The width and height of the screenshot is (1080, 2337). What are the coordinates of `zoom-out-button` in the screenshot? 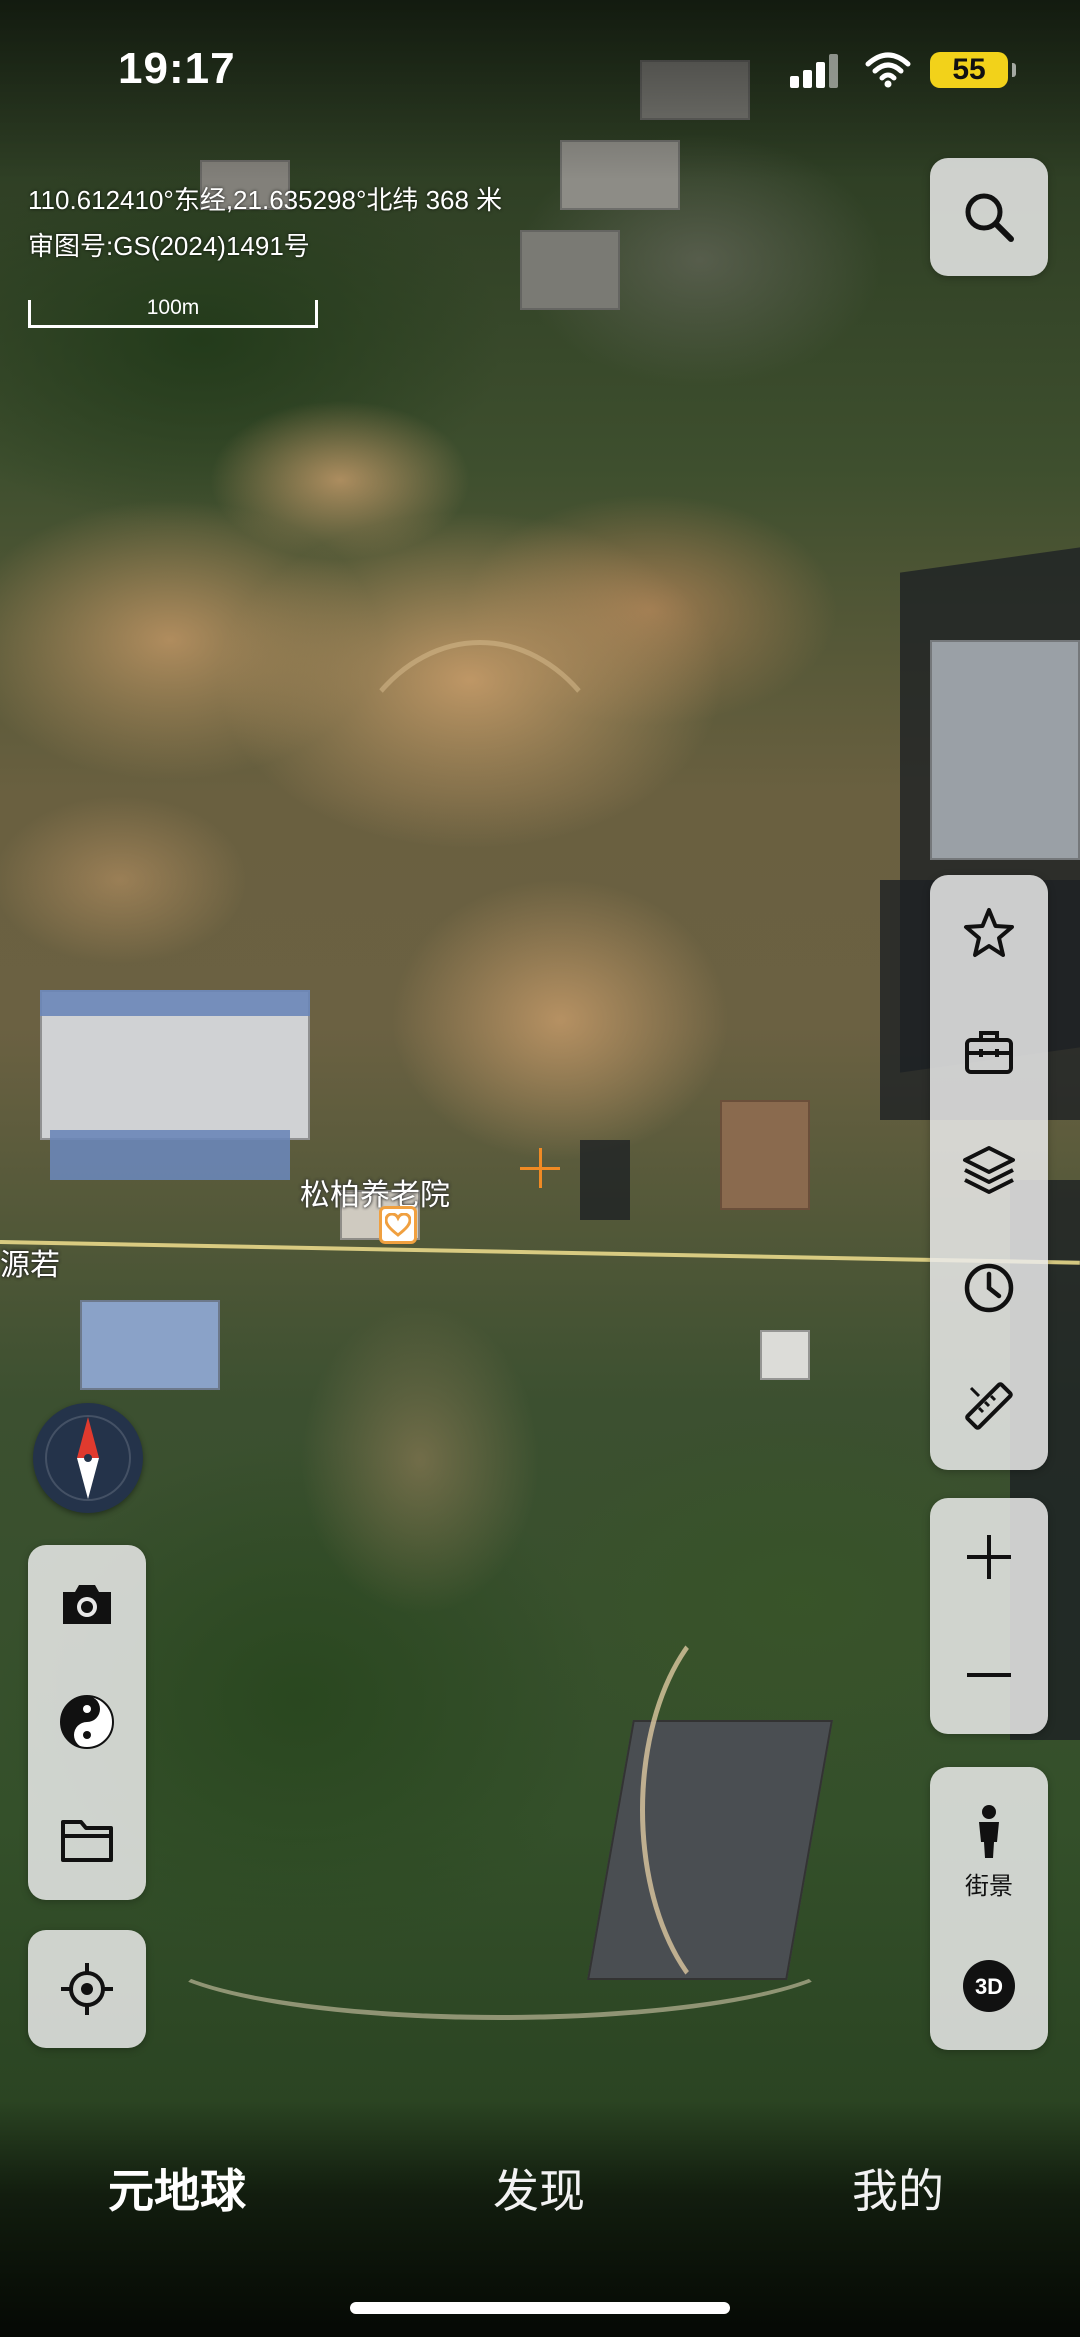 It's located at (989, 1675).